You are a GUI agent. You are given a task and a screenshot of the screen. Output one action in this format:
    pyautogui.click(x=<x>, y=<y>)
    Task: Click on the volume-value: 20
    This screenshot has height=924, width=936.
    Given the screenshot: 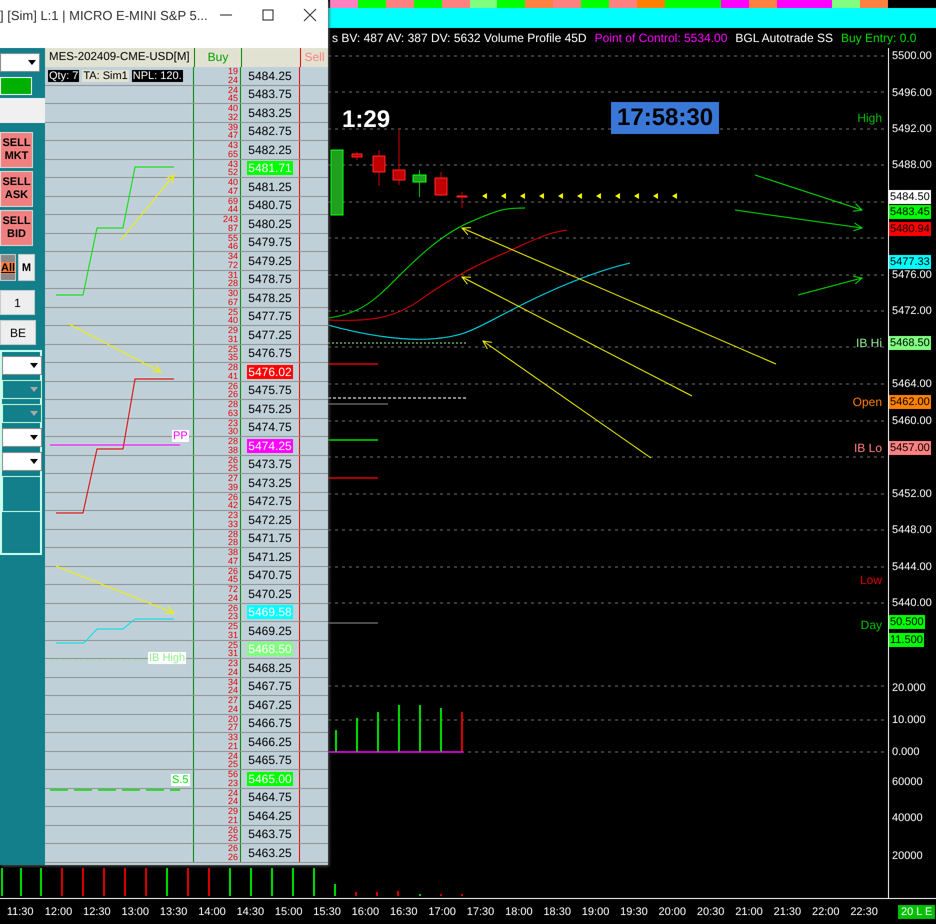 What is the action you would take?
    pyautogui.click(x=233, y=718)
    